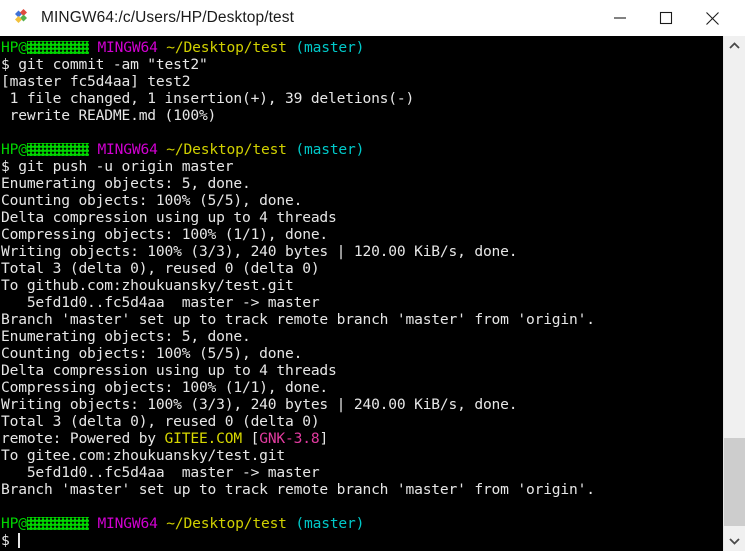 This screenshot has height=551, width=745. Describe the element at coordinates (712, 18) in the screenshot. I see `close-button` at that location.